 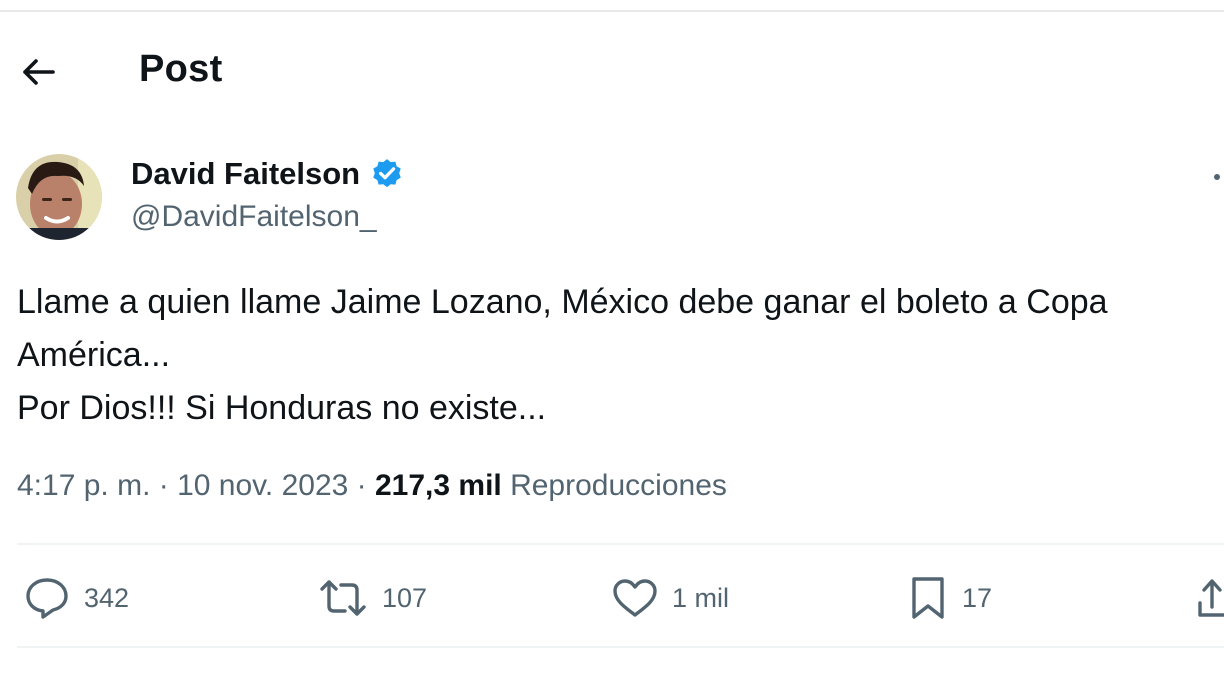 I want to click on heart-icon, so click(x=635, y=598).